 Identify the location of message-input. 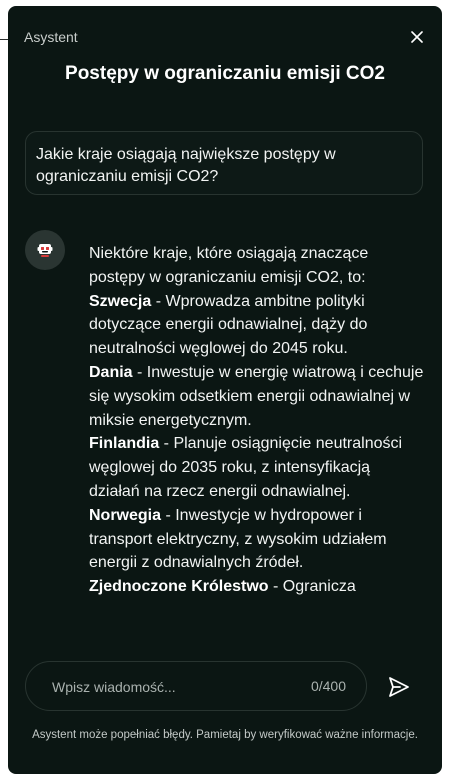
(162, 687).